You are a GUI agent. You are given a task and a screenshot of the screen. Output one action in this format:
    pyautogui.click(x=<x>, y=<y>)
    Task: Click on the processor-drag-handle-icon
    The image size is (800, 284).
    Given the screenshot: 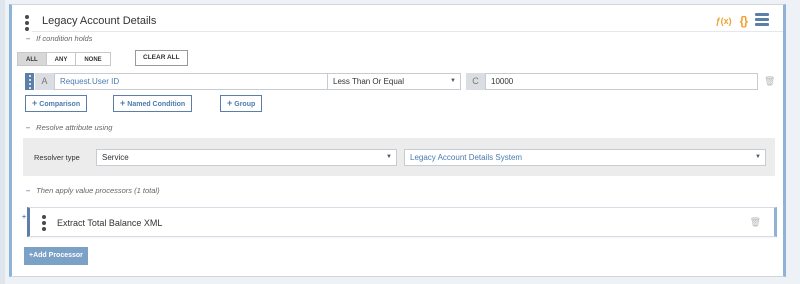 What is the action you would take?
    pyautogui.click(x=44, y=224)
    